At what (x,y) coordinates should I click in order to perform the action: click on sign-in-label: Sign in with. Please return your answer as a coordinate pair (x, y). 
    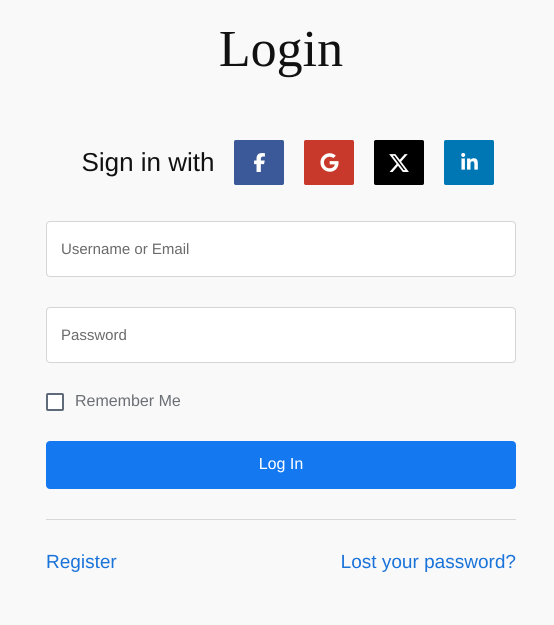
    Looking at the image, I should click on (148, 162).